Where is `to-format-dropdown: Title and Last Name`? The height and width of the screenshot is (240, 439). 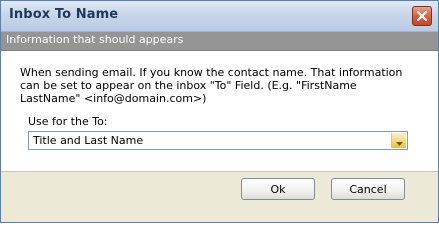 to-format-dropdown: Title and Last Name is located at coordinates (218, 140).